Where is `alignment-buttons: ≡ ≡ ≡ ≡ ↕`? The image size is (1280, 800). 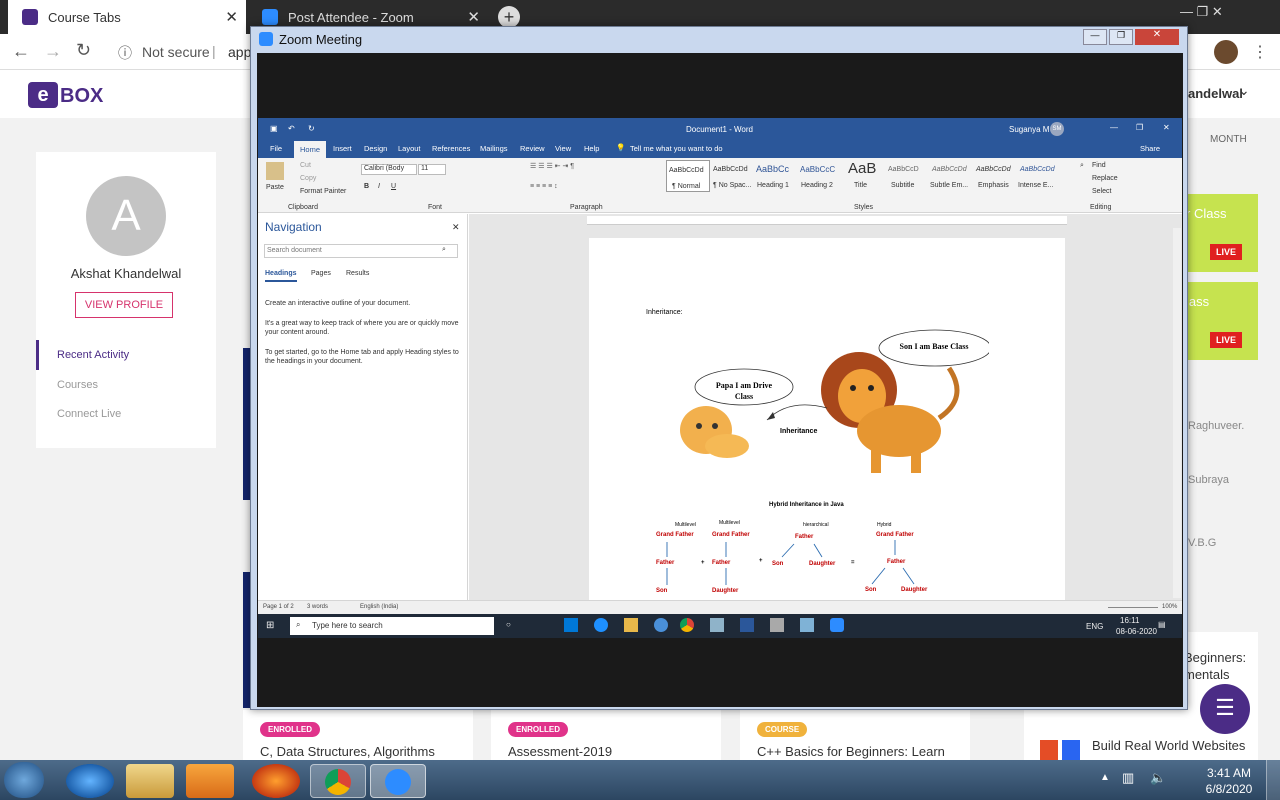 alignment-buttons: ≡ ≡ ≡ ≡ ↕ is located at coordinates (591, 189).